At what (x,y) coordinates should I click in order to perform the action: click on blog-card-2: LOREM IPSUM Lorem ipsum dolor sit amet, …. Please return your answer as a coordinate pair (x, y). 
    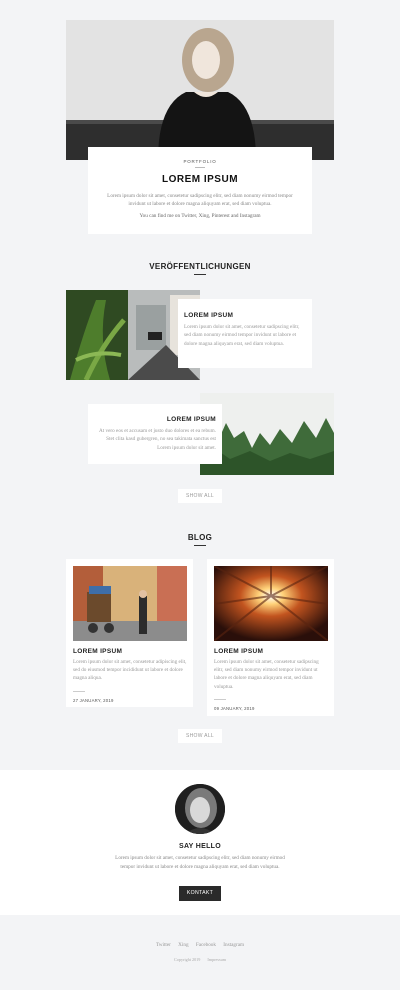
    Looking at the image, I should click on (270, 637).